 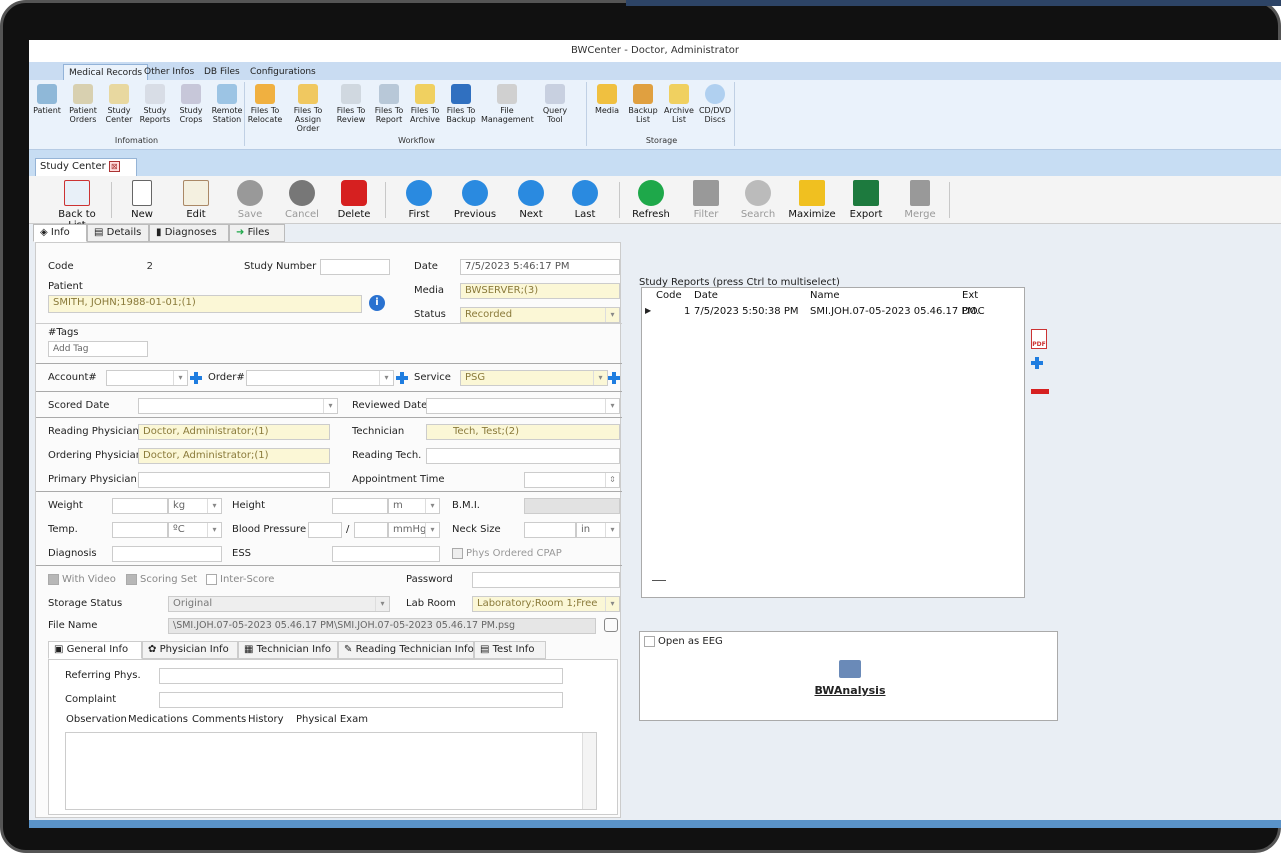 What do you see at coordinates (550, 530) in the screenshot?
I see `neck-size-field` at bounding box center [550, 530].